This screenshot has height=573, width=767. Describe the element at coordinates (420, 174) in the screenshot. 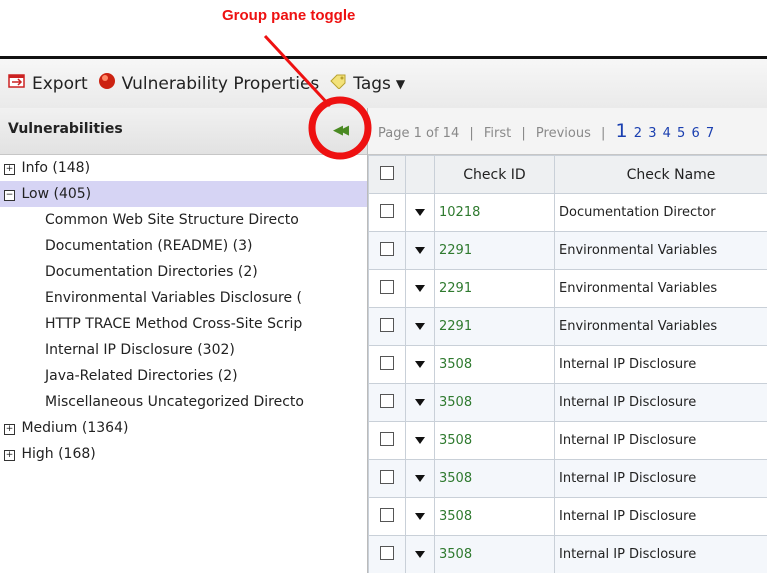

I see `header-spacer` at that location.